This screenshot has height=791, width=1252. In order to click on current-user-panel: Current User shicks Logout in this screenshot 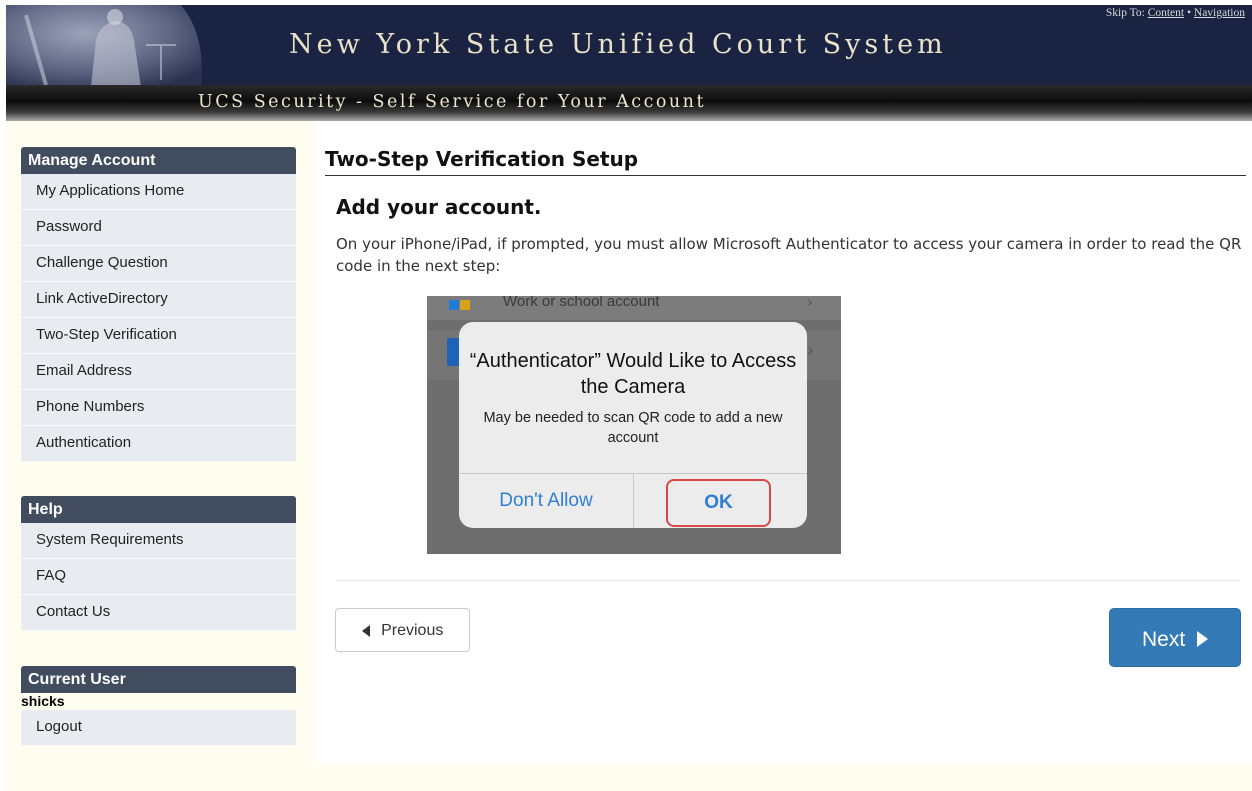, I will do `click(158, 706)`.